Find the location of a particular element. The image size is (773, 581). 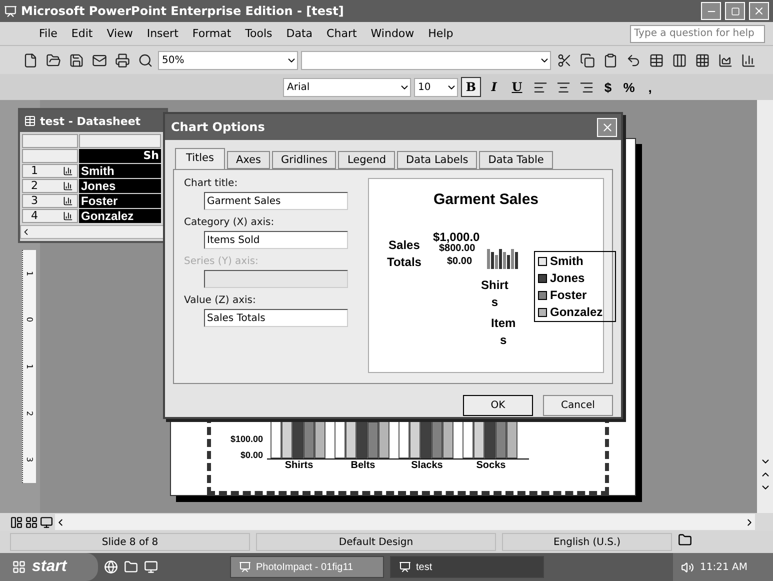

menu-item: Chart is located at coordinates (342, 33).